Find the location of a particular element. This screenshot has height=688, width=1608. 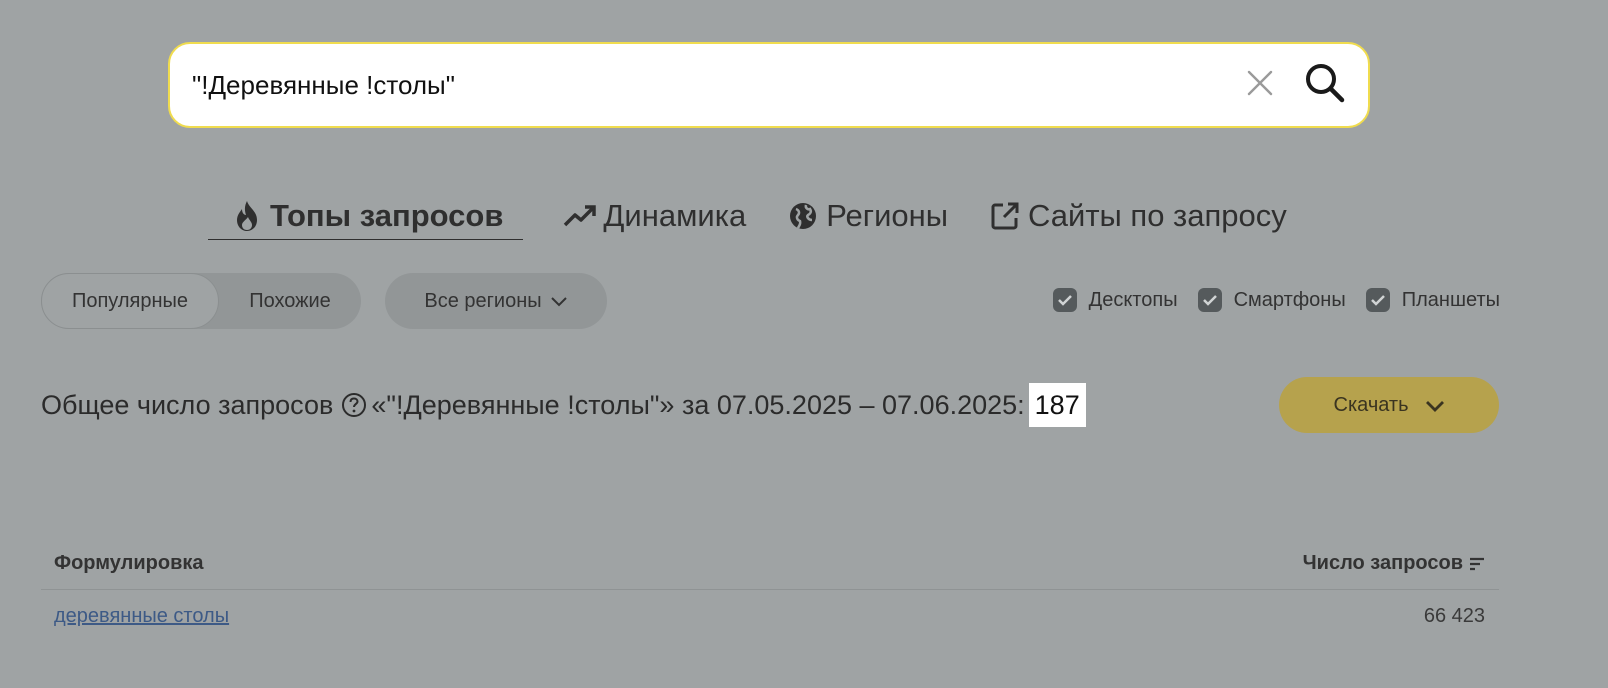

summary-query: «"!Деревянные !столы"» is located at coordinates (523, 404).